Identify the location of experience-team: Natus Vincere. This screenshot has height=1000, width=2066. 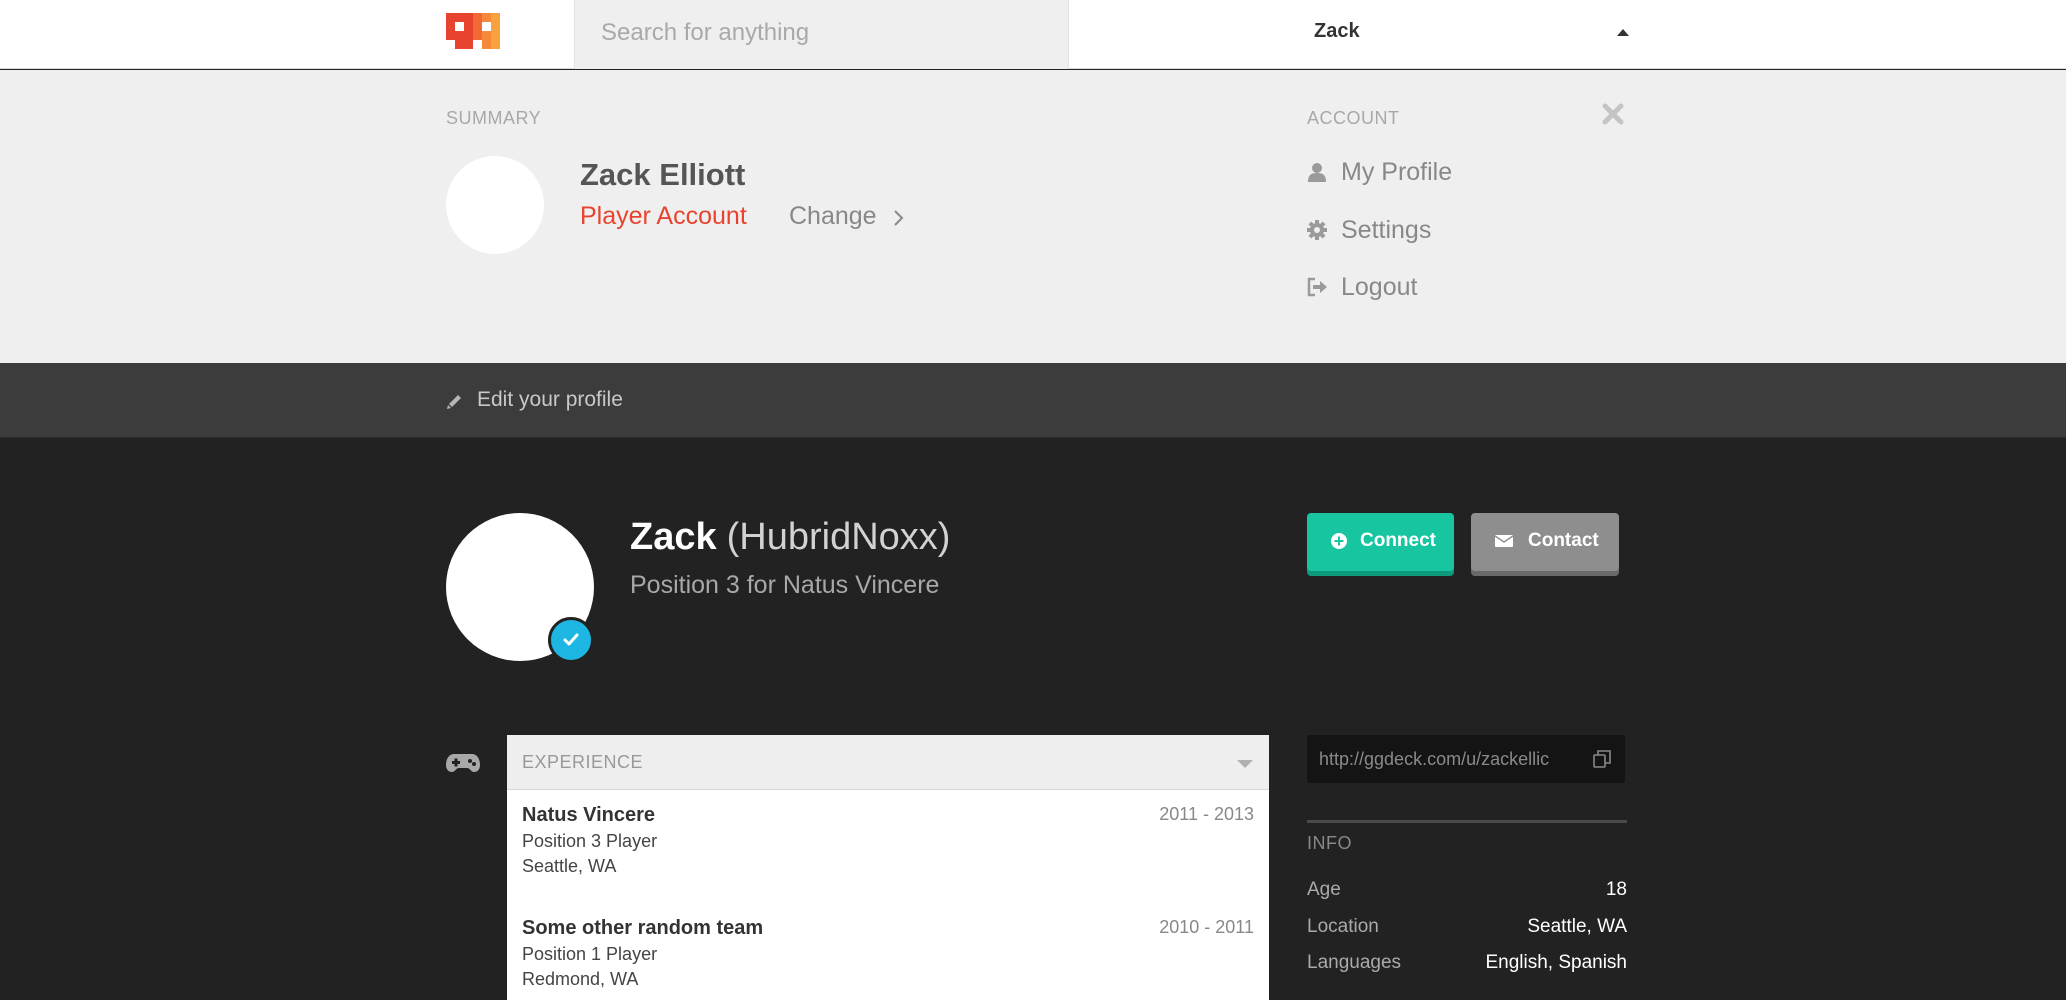
(589, 815).